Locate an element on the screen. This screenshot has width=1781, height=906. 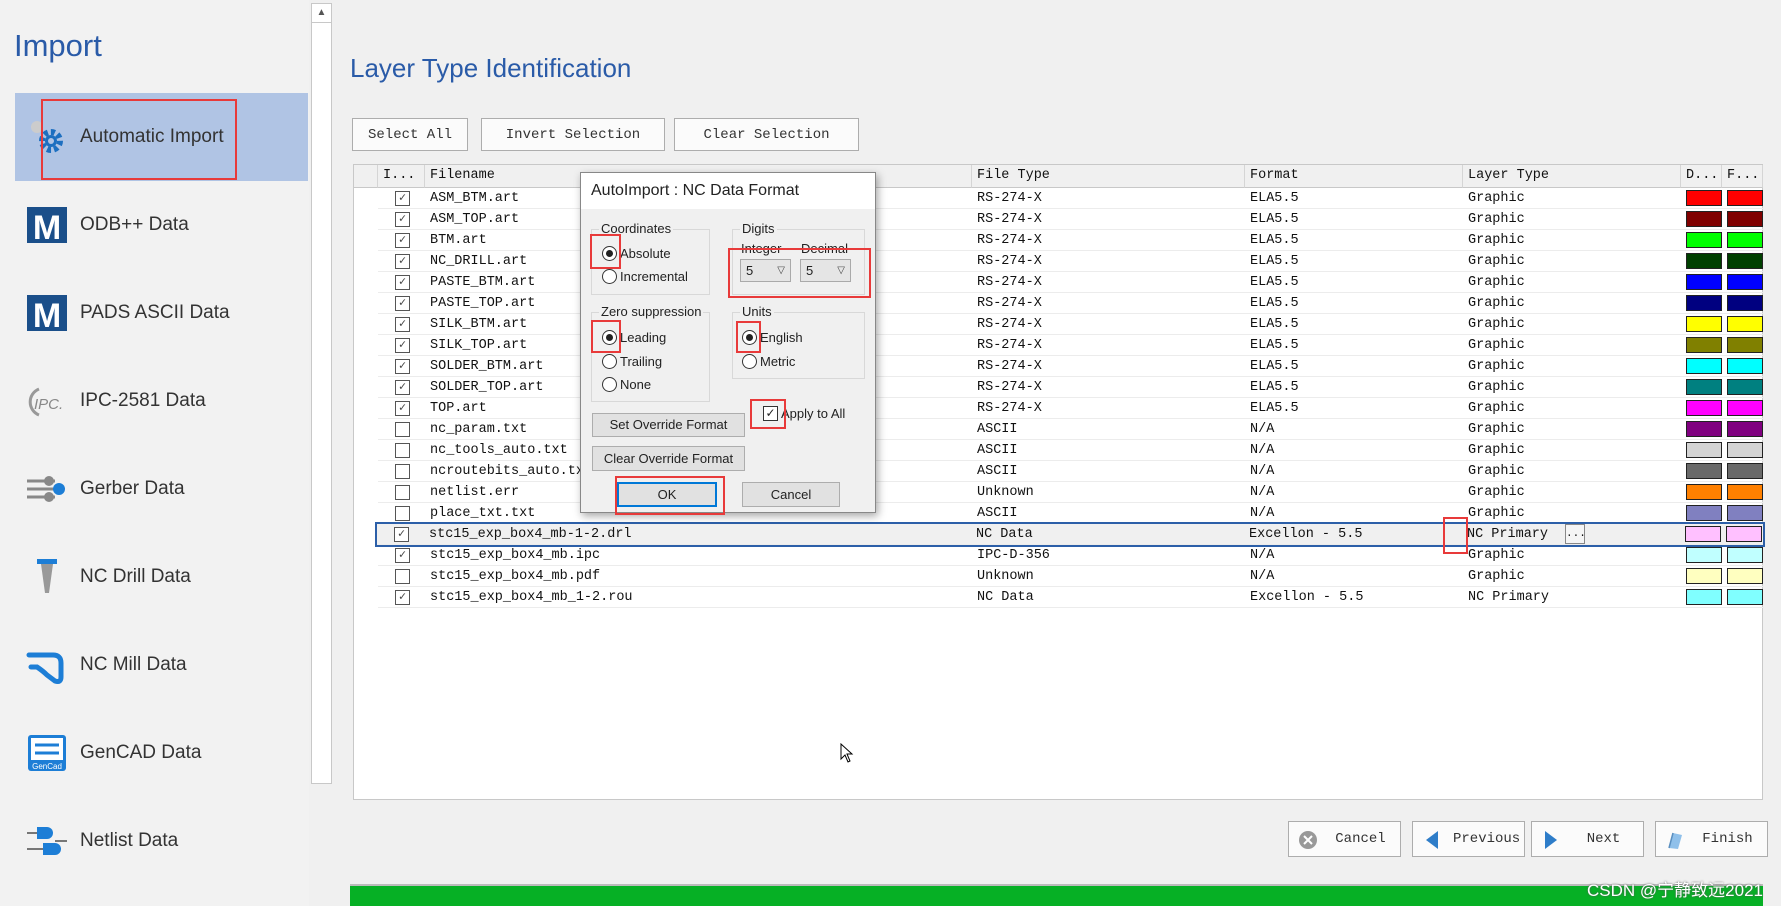
integer-select: 5 ▽ is located at coordinates (765, 270).